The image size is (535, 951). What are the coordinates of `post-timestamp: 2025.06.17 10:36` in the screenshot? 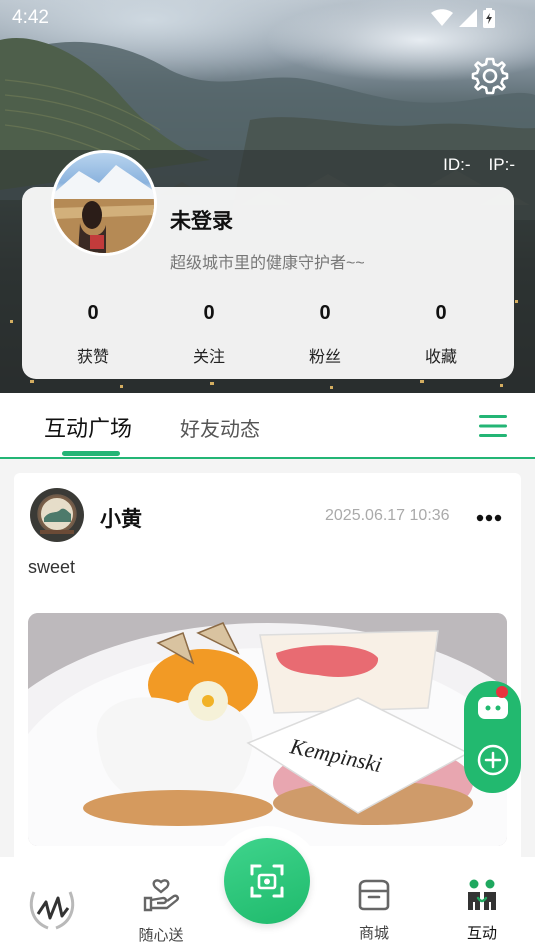 It's located at (387, 515).